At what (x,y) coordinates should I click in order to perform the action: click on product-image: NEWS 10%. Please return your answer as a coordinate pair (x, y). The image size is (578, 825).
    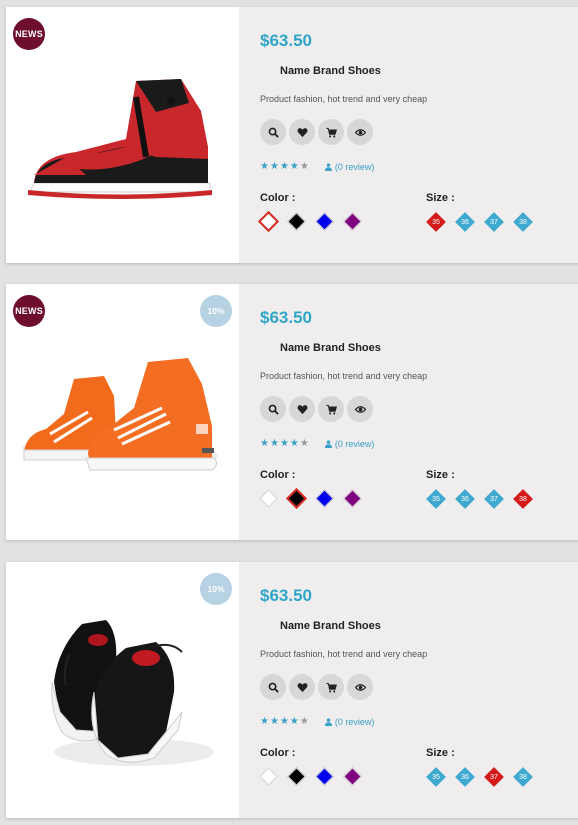
    Looking at the image, I should click on (122, 412).